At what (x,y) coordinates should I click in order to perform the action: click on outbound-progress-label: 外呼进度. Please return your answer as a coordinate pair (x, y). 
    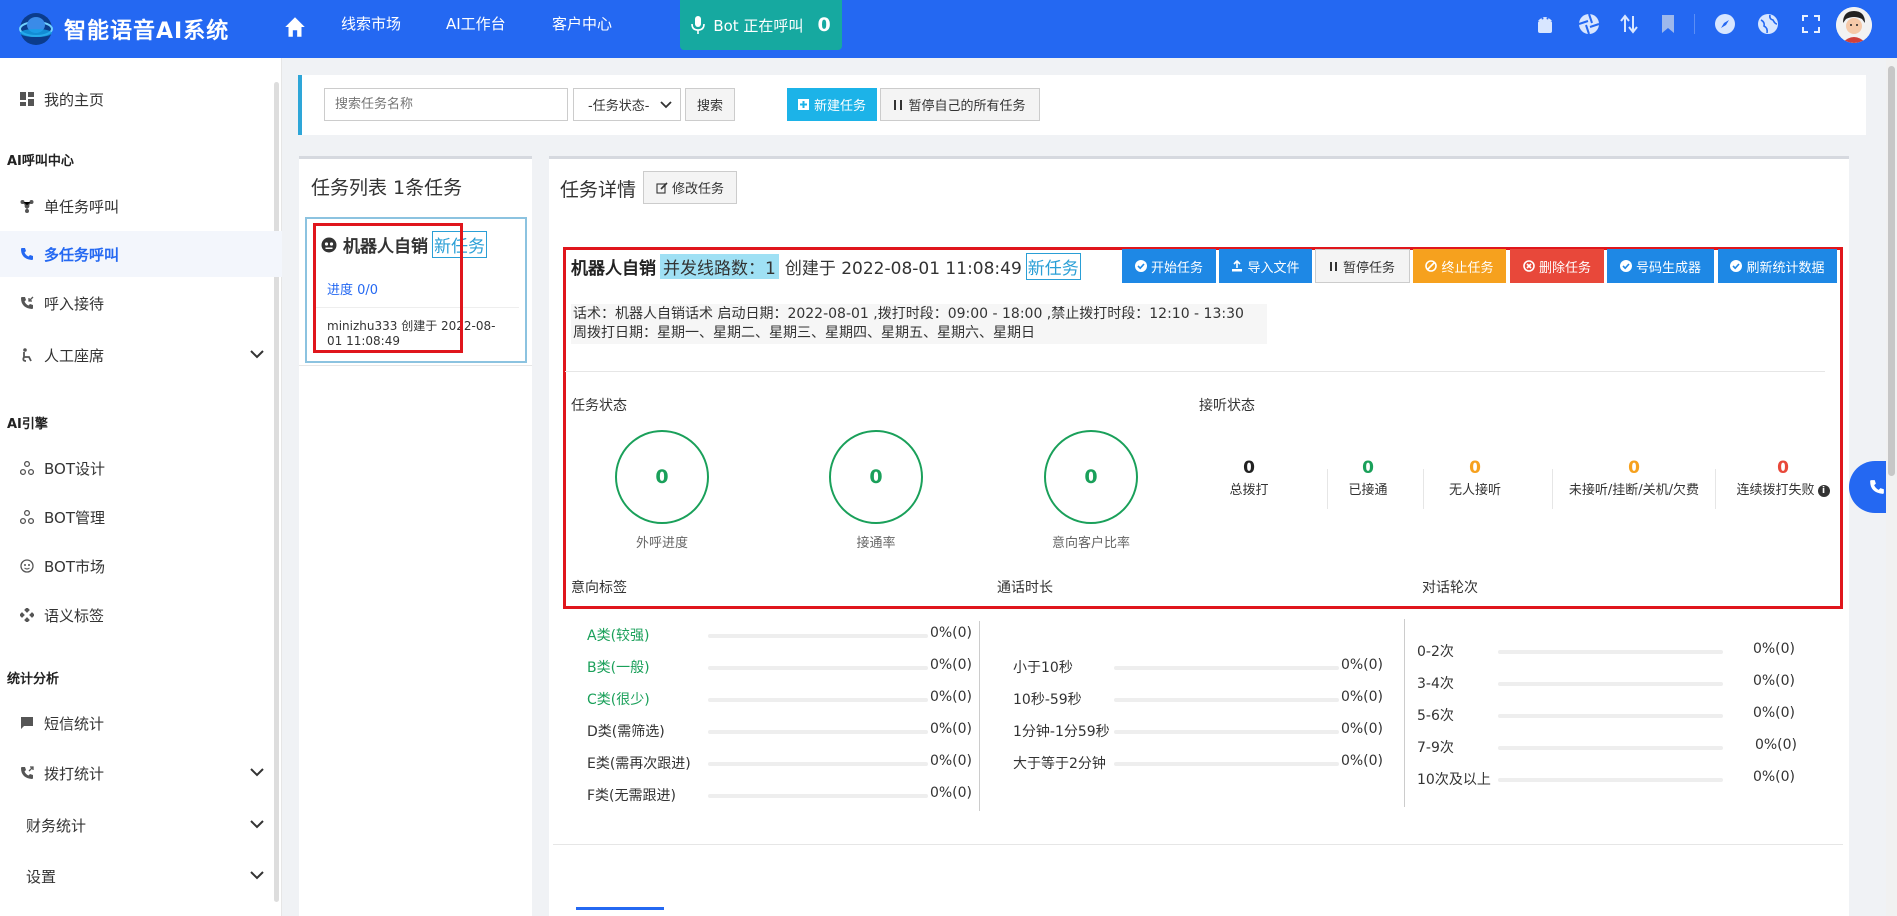
    Looking at the image, I should click on (661, 543).